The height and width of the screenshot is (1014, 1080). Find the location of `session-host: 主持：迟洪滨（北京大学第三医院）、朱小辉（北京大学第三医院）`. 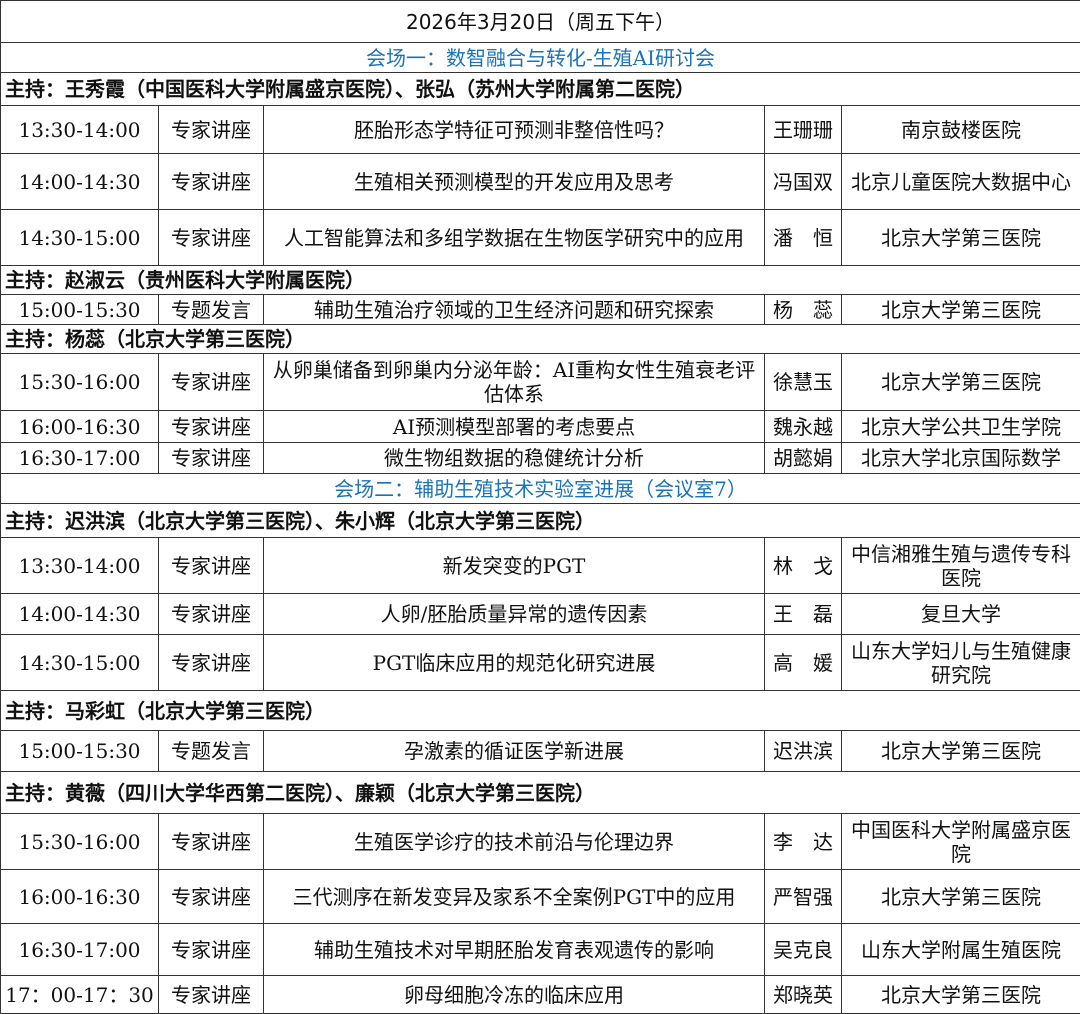

session-host: 主持：迟洪滨（北京大学第三医院）、朱小辉（北京大学第三医院） is located at coordinates (540, 521).